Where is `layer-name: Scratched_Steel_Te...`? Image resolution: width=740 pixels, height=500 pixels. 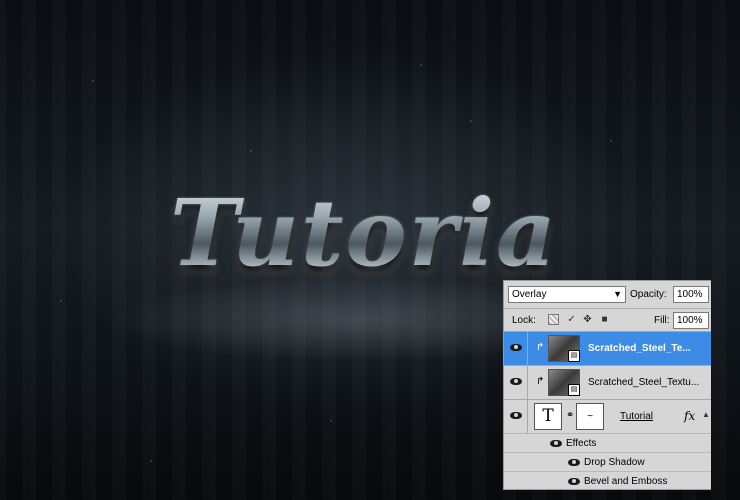
layer-name: Scratched_Steel_Te... is located at coordinates (639, 348).